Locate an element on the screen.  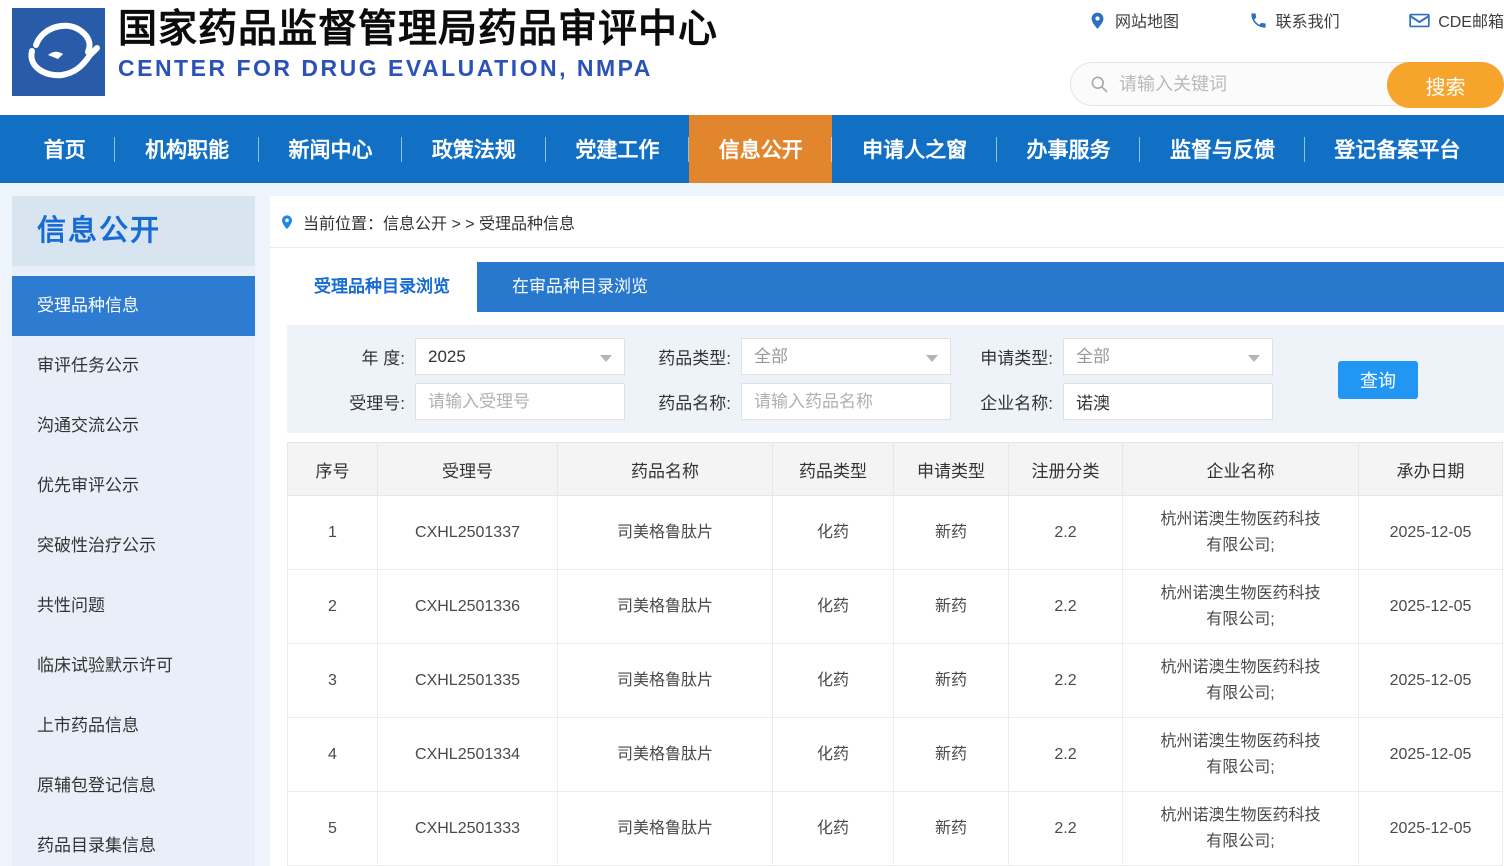
sidebar-item: 优先审评公示 is located at coordinates (133, 486).